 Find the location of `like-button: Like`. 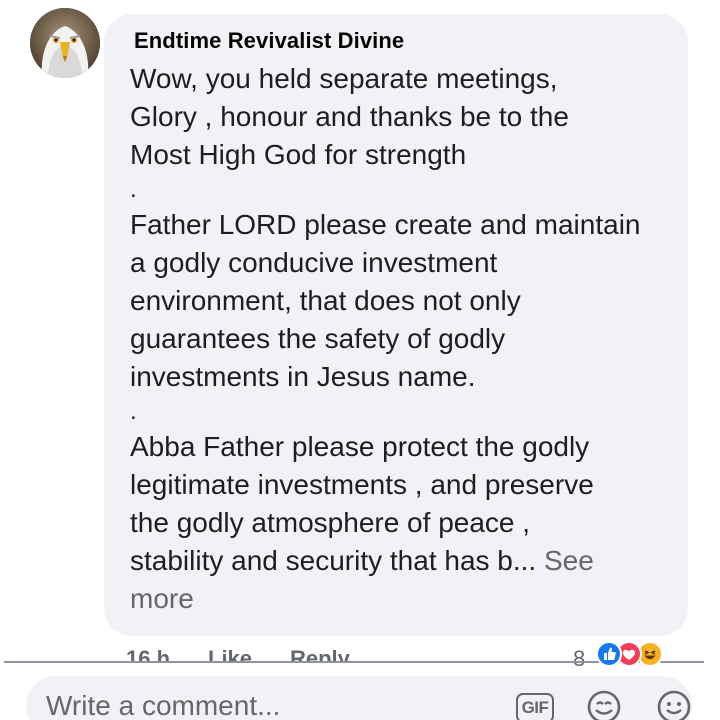

like-button: Like is located at coordinates (230, 654).